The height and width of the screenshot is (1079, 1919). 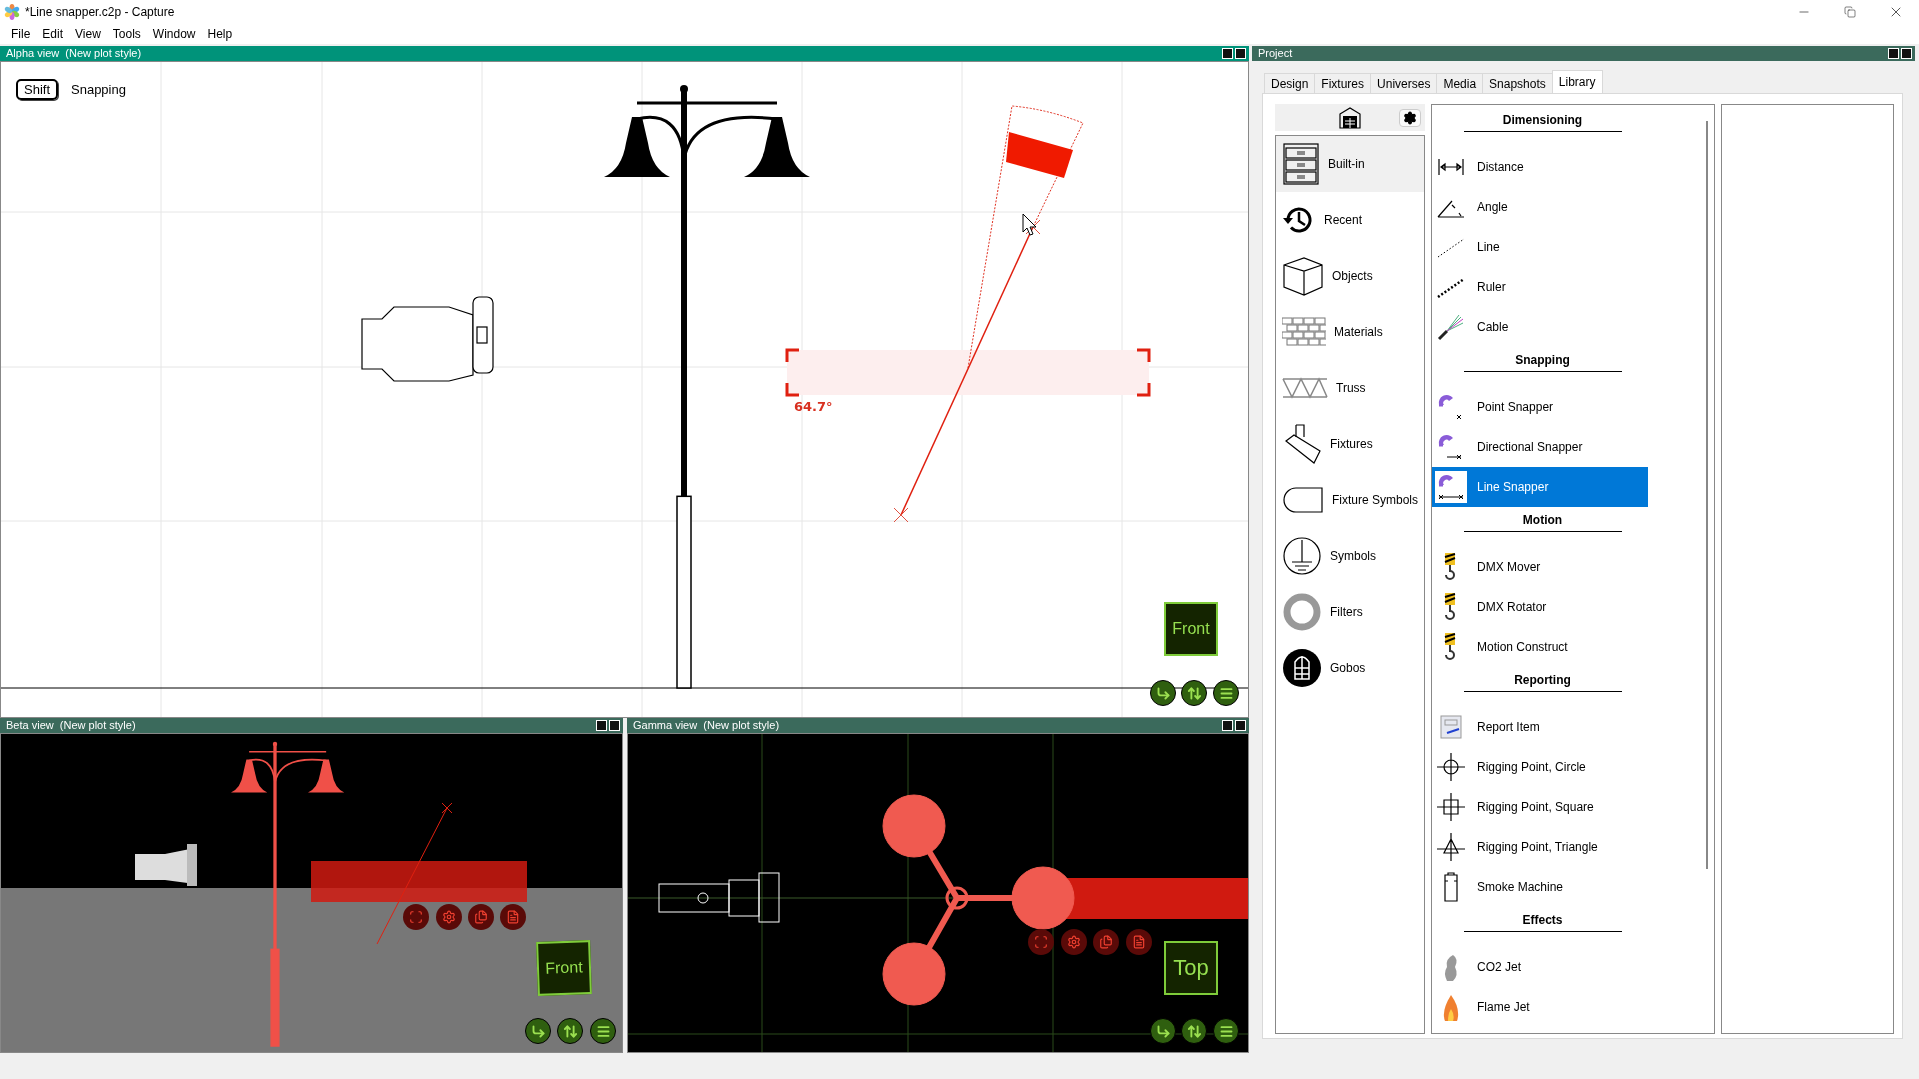 I want to click on view-orientation-button: Top, so click(x=1191, y=968).